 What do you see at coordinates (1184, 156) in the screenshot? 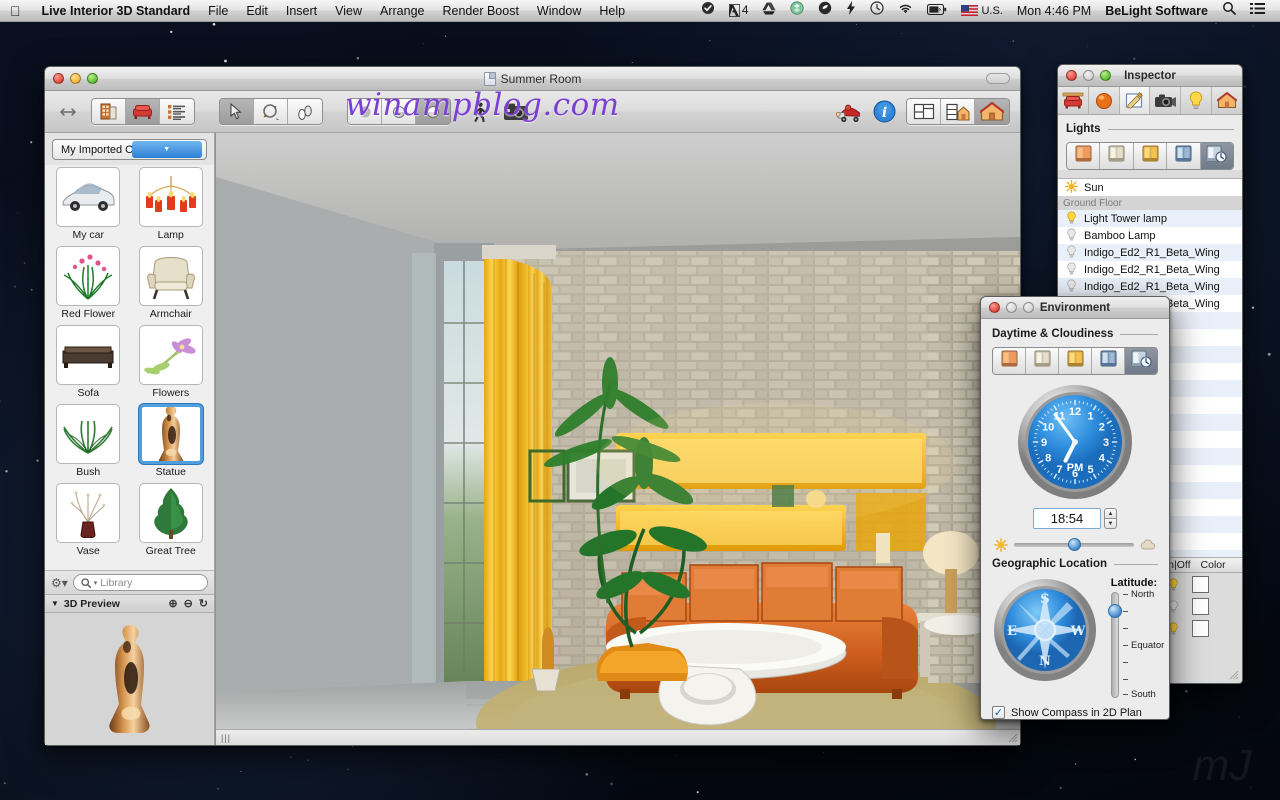
I see `light-mode-night` at bounding box center [1184, 156].